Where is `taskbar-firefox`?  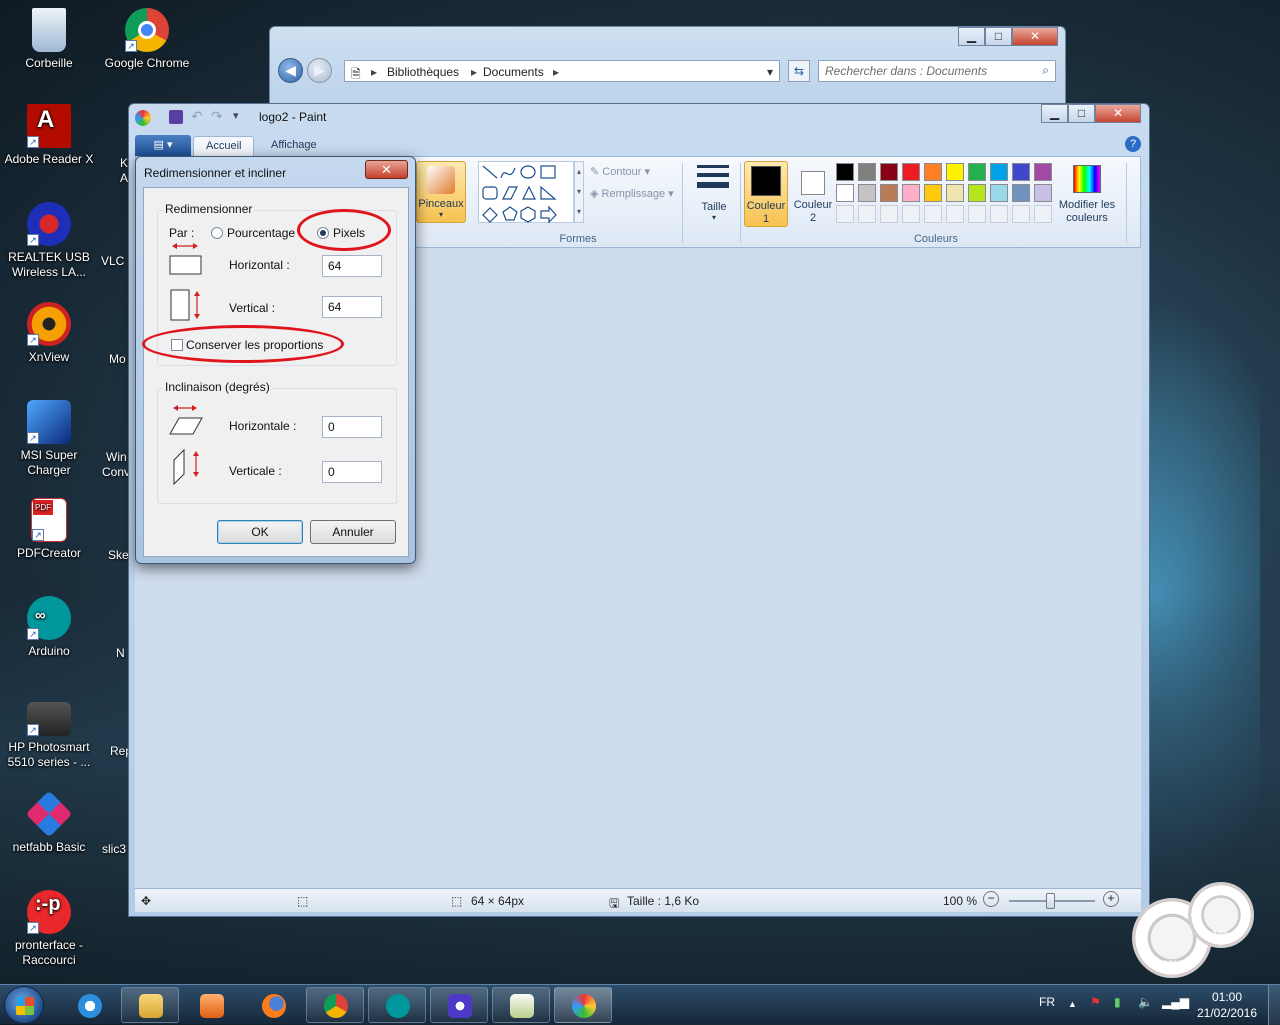
taskbar-firefox is located at coordinates (273, 1005).